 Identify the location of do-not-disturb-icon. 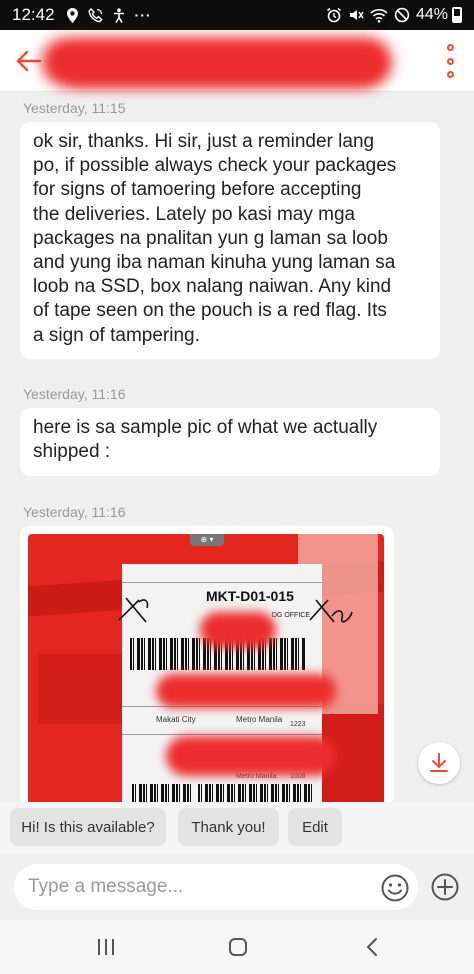
(402, 15).